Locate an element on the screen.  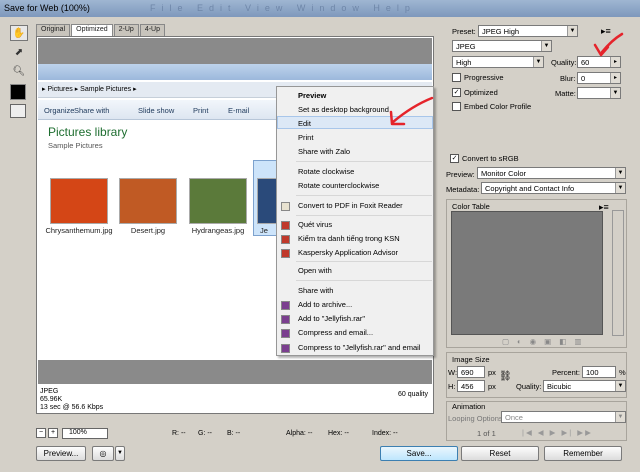
blur-input: 0 ▸ is located at coordinates (599, 78).